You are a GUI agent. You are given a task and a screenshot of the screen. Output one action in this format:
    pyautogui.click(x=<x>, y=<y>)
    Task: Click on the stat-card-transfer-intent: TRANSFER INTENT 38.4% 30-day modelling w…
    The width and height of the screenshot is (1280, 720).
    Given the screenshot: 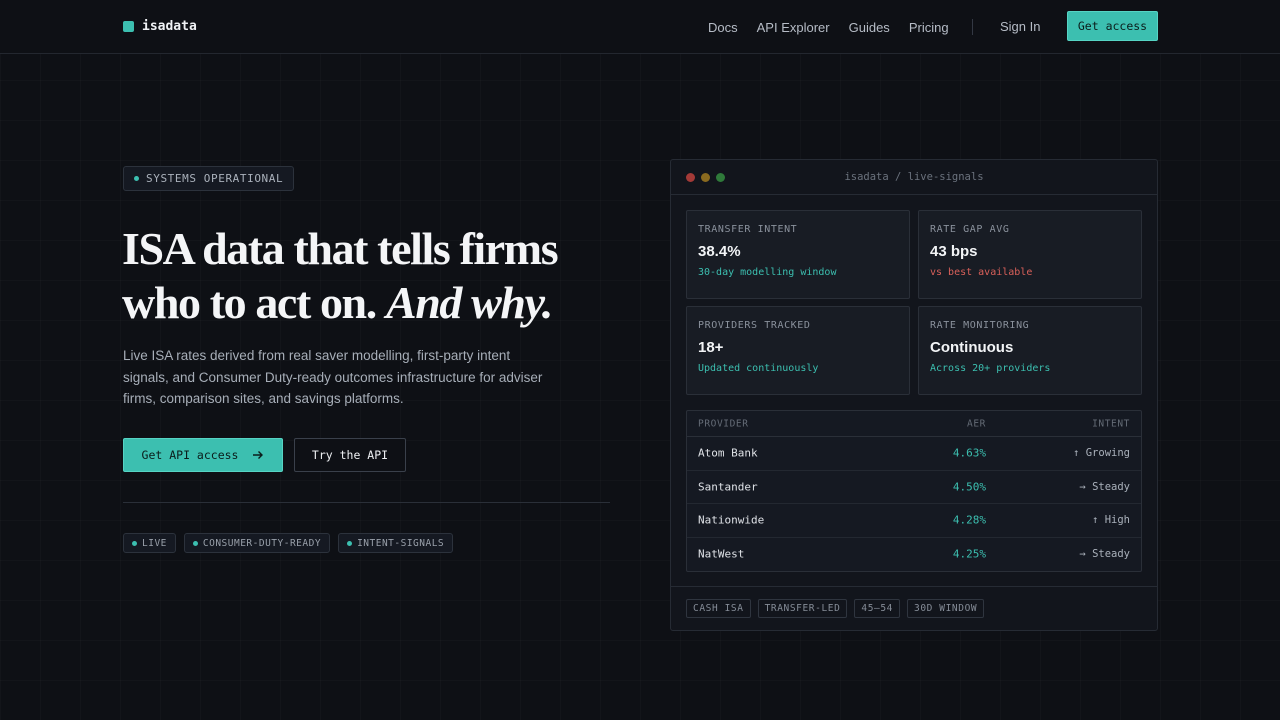 What is the action you would take?
    pyautogui.click(x=798, y=254)
    